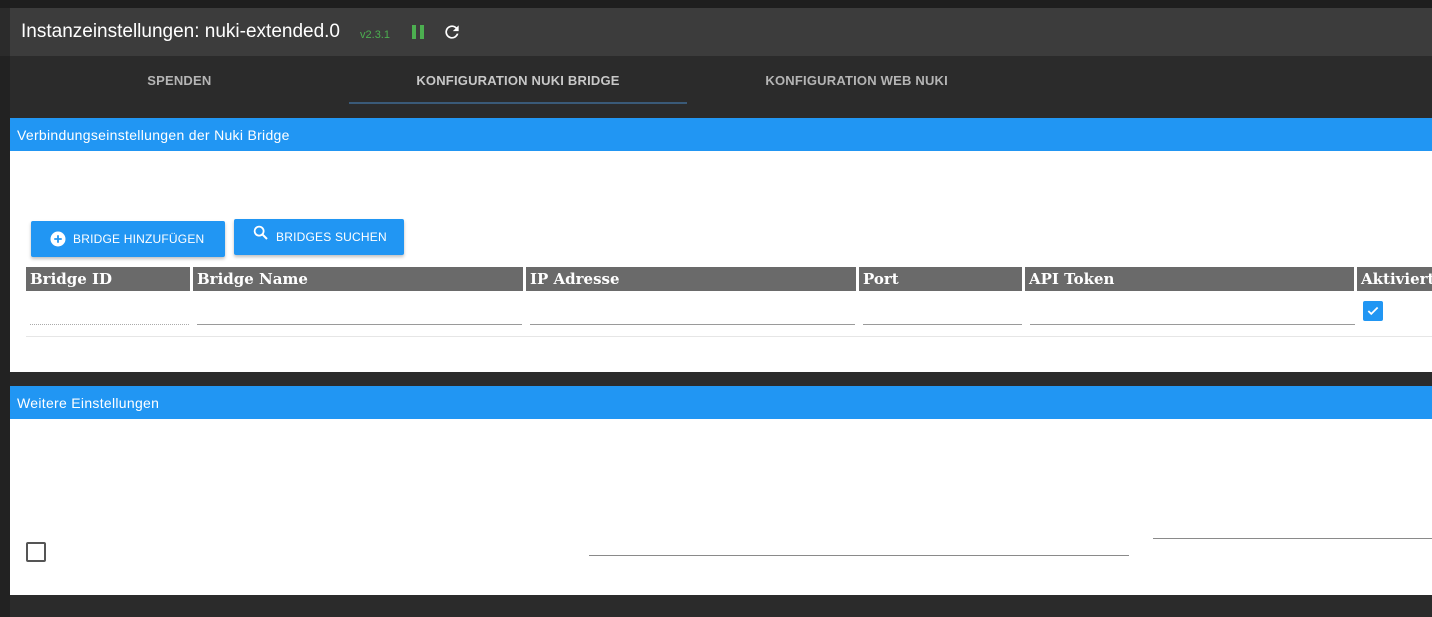 Image resolution: width=1432 pixels, height=617 pixels. What do you see at coordinates (359, 324) in the screenshot?
I see `bridge-name-field` at bounding box center [359, 324].